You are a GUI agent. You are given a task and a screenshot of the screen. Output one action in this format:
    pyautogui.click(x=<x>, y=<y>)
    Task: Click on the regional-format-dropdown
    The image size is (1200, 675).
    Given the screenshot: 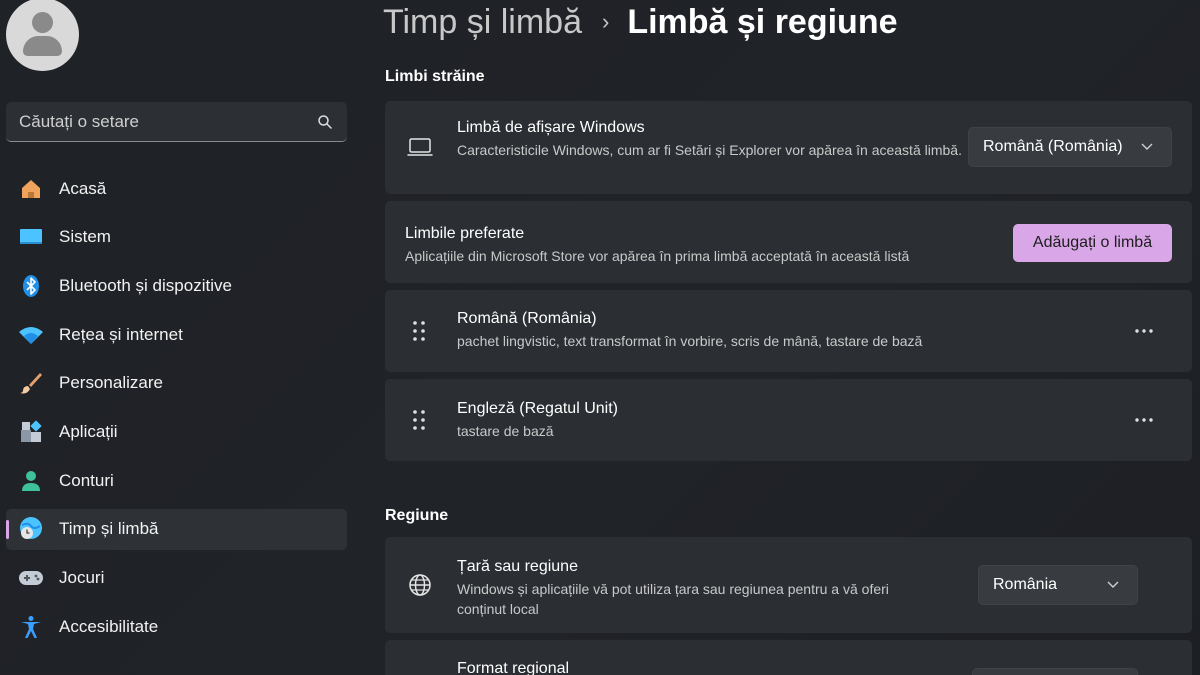 What is the action you would take?
    pyautogui.click(x=1055, y=671)
    